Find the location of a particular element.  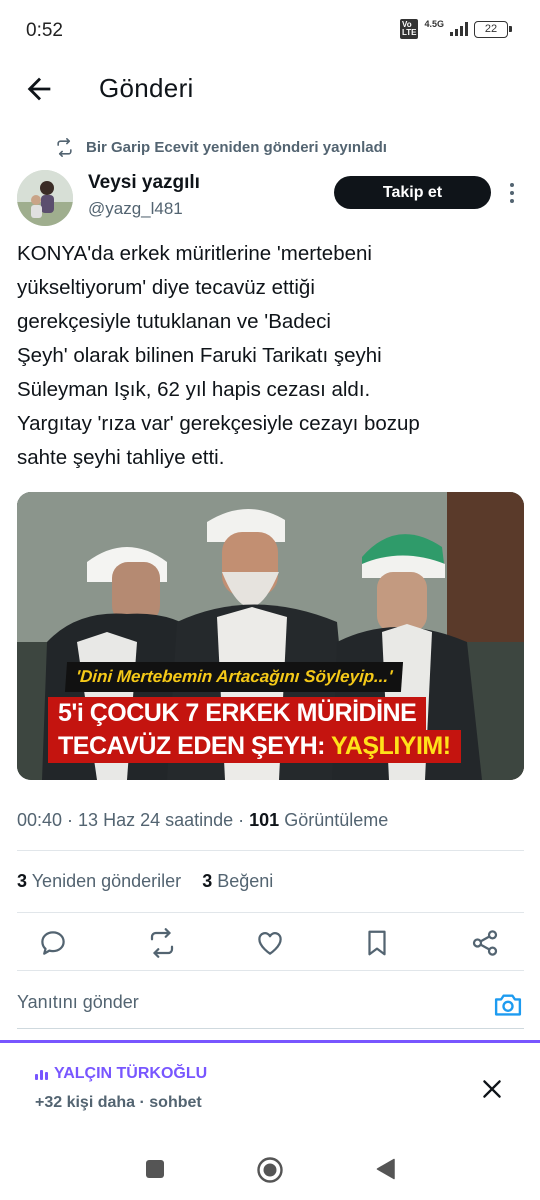

status-indicators: Vo LTE 4.5G 22 is located at coordinates (455, 29).